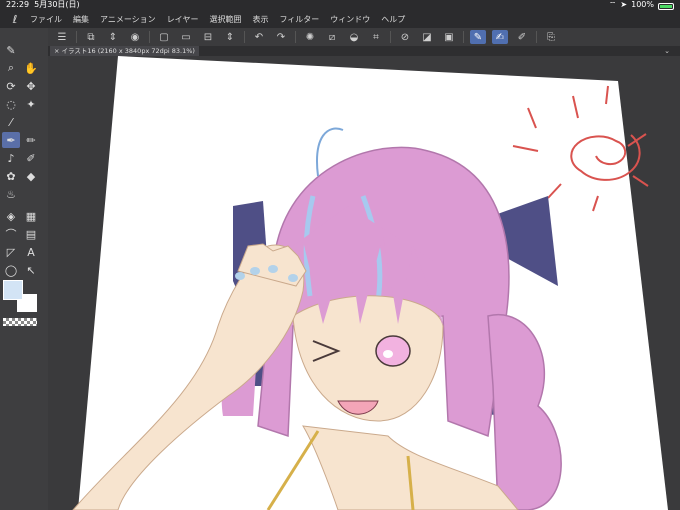  I want to click on menu-icon: ☰, so click(62, 37).